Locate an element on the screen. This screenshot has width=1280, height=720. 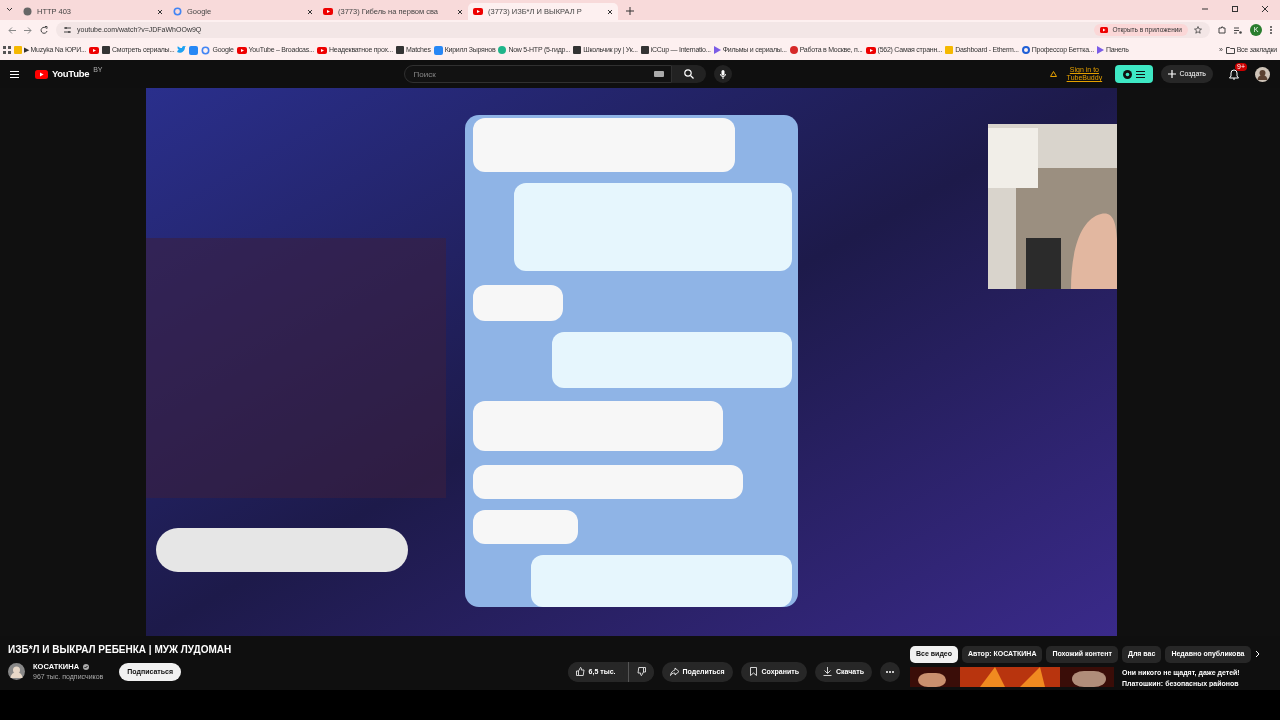
forward-icon is located at coordinates (28, 30).